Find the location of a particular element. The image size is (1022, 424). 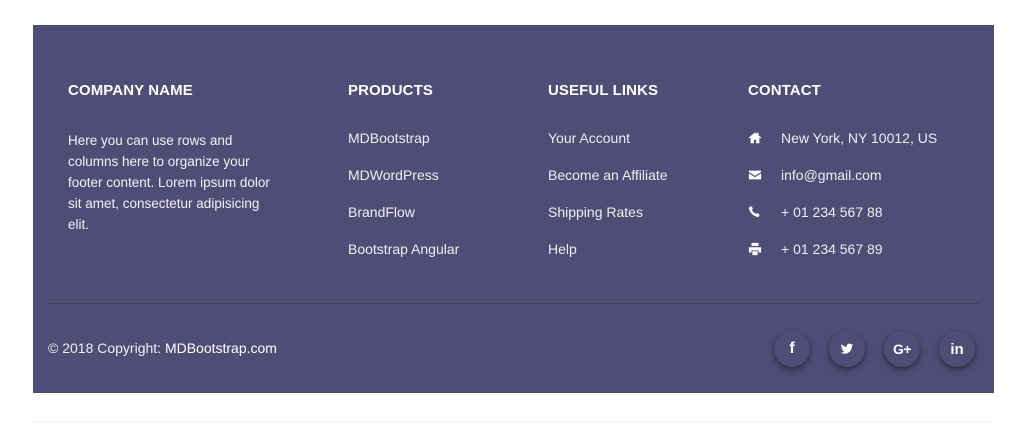

link-help: Help is located at coordinates (562, 249).